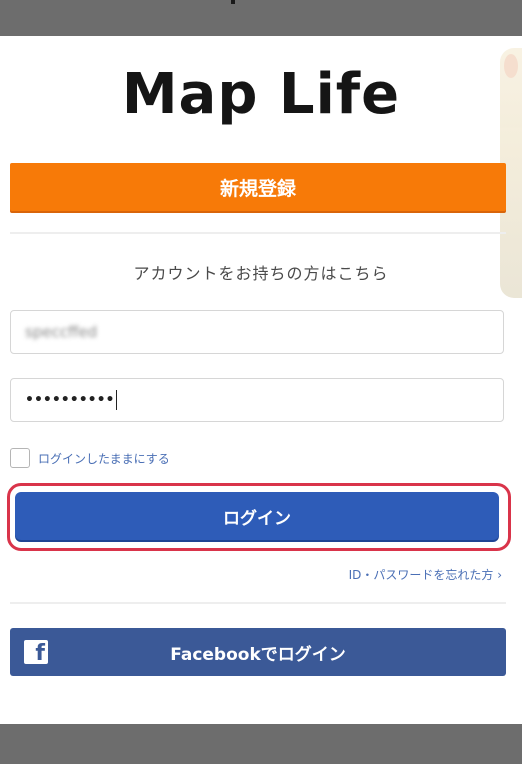 The width and height of the screenshot is (522, 764). What do you see at coordinates (257, 516) in the screenshot?
I see `login-button: ログイン` at bounding box center [257, 516].